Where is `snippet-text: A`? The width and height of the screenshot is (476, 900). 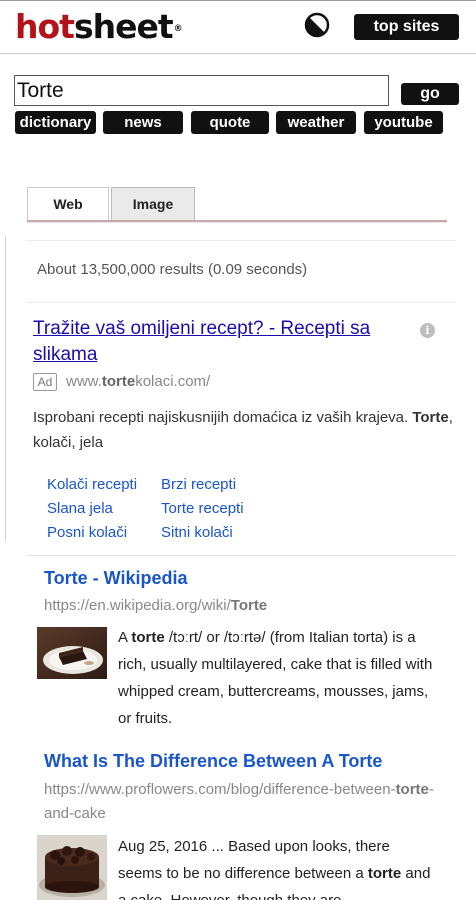
snippet-text: A is located at coordinates (125, 637).